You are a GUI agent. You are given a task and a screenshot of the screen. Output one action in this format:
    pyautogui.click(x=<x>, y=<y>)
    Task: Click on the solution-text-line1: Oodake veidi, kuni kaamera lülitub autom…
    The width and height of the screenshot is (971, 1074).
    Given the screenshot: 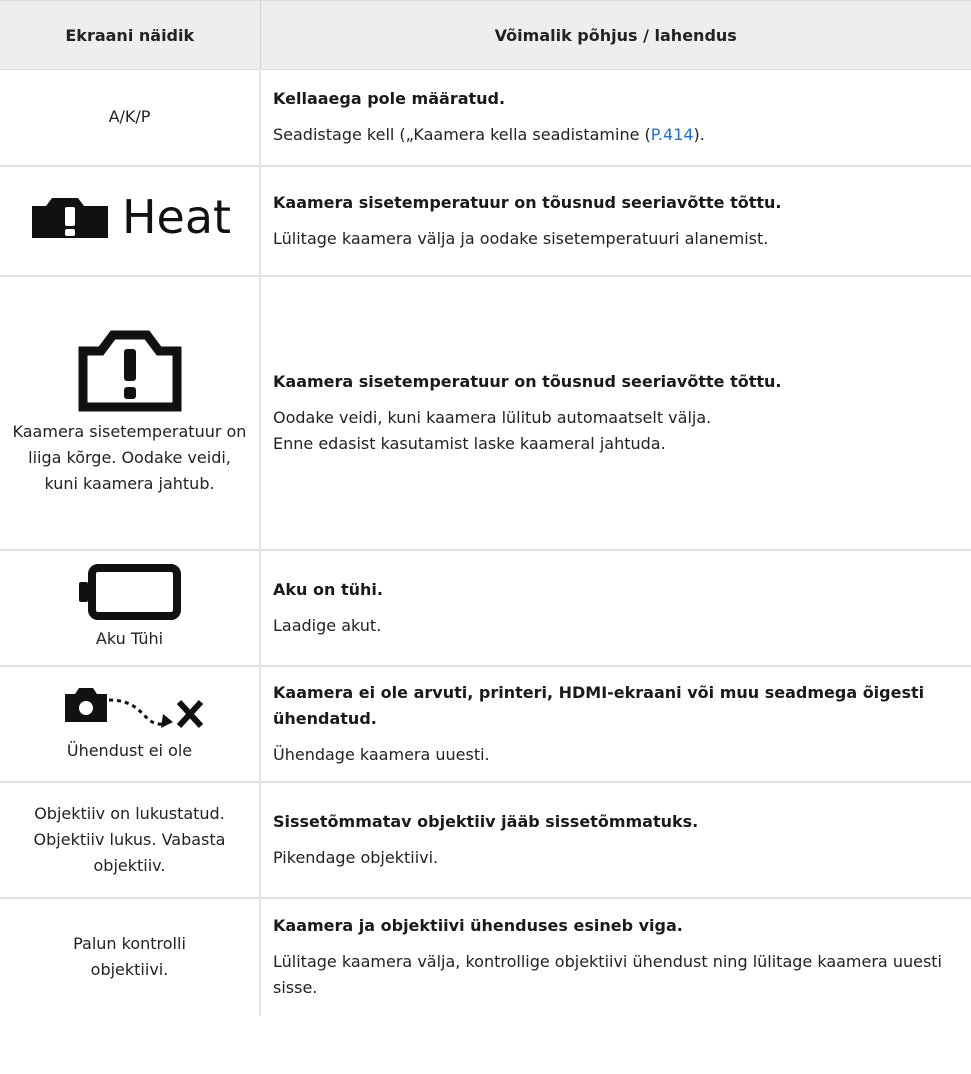 What is the action you would take?
    pyautogui.click(x=492, y=417)
    